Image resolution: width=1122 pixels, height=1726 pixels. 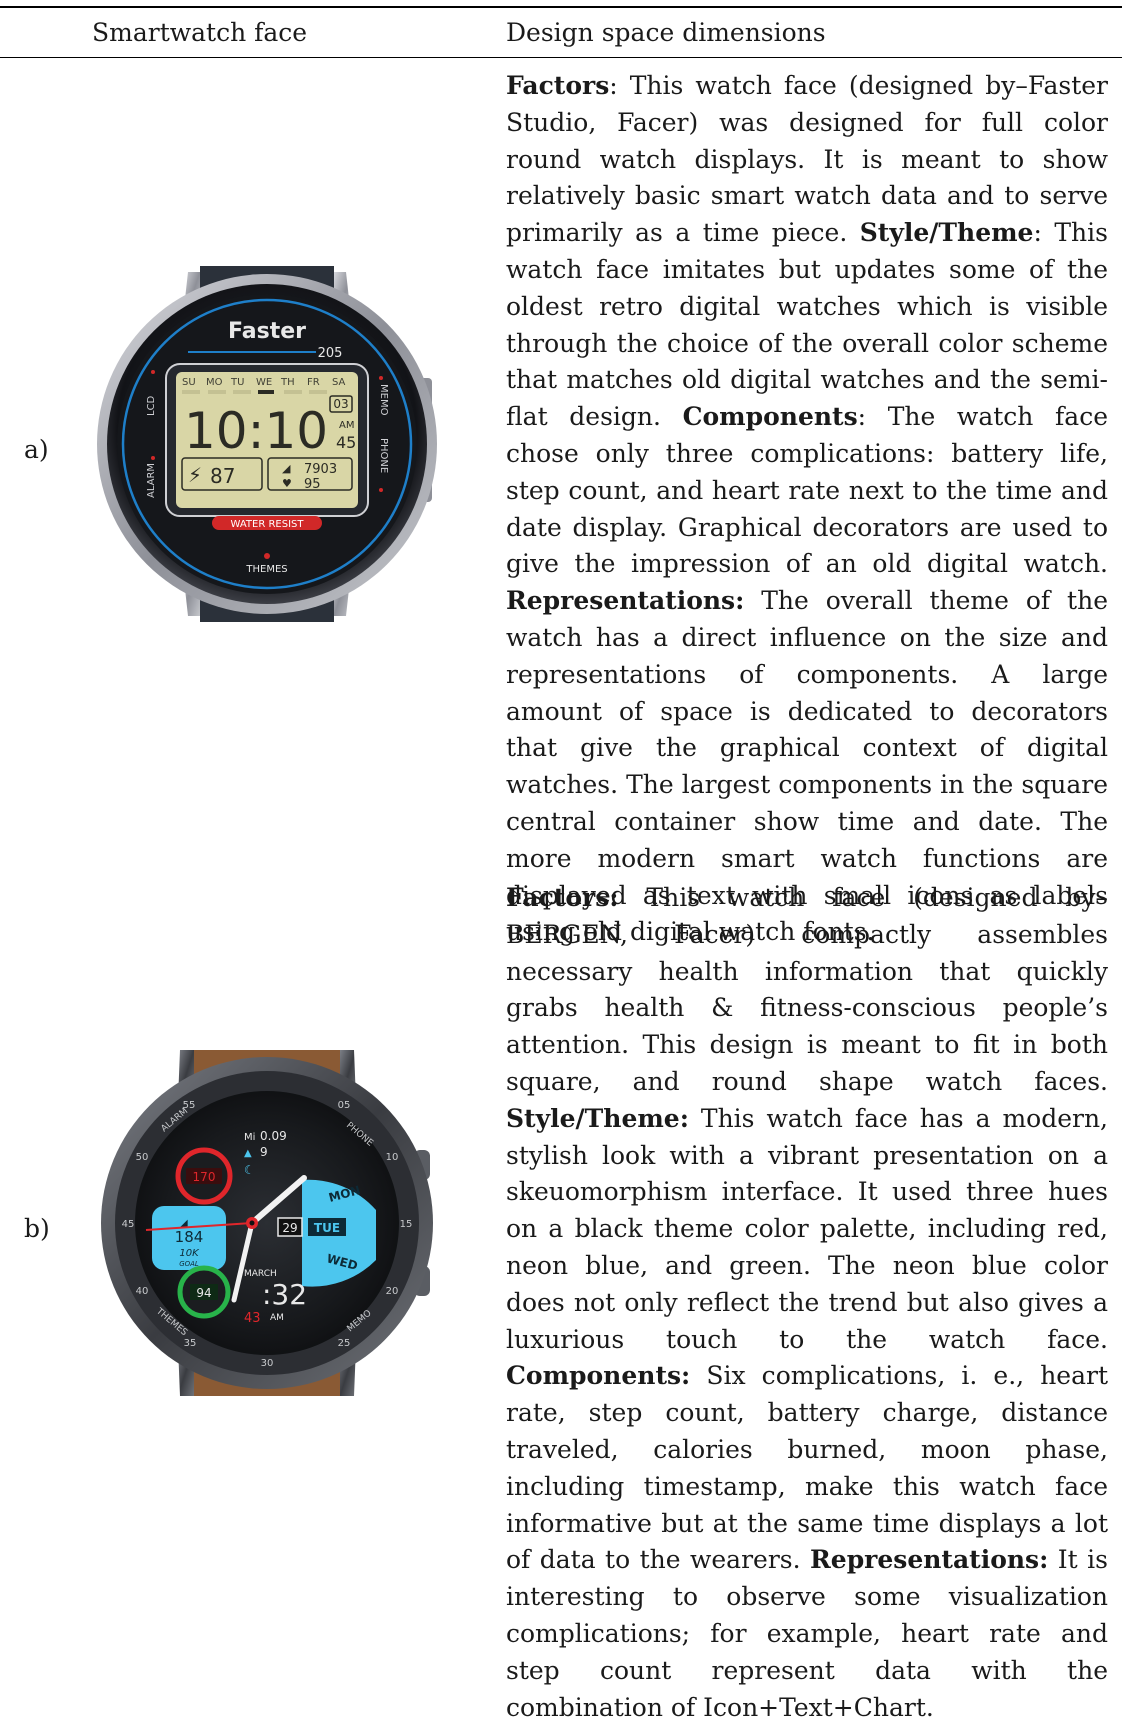 What do you see at coordinates (268, 524) in the screenshot?
I see `watch-a-badge: WATER RESIST` at bounding box center [268, 524].